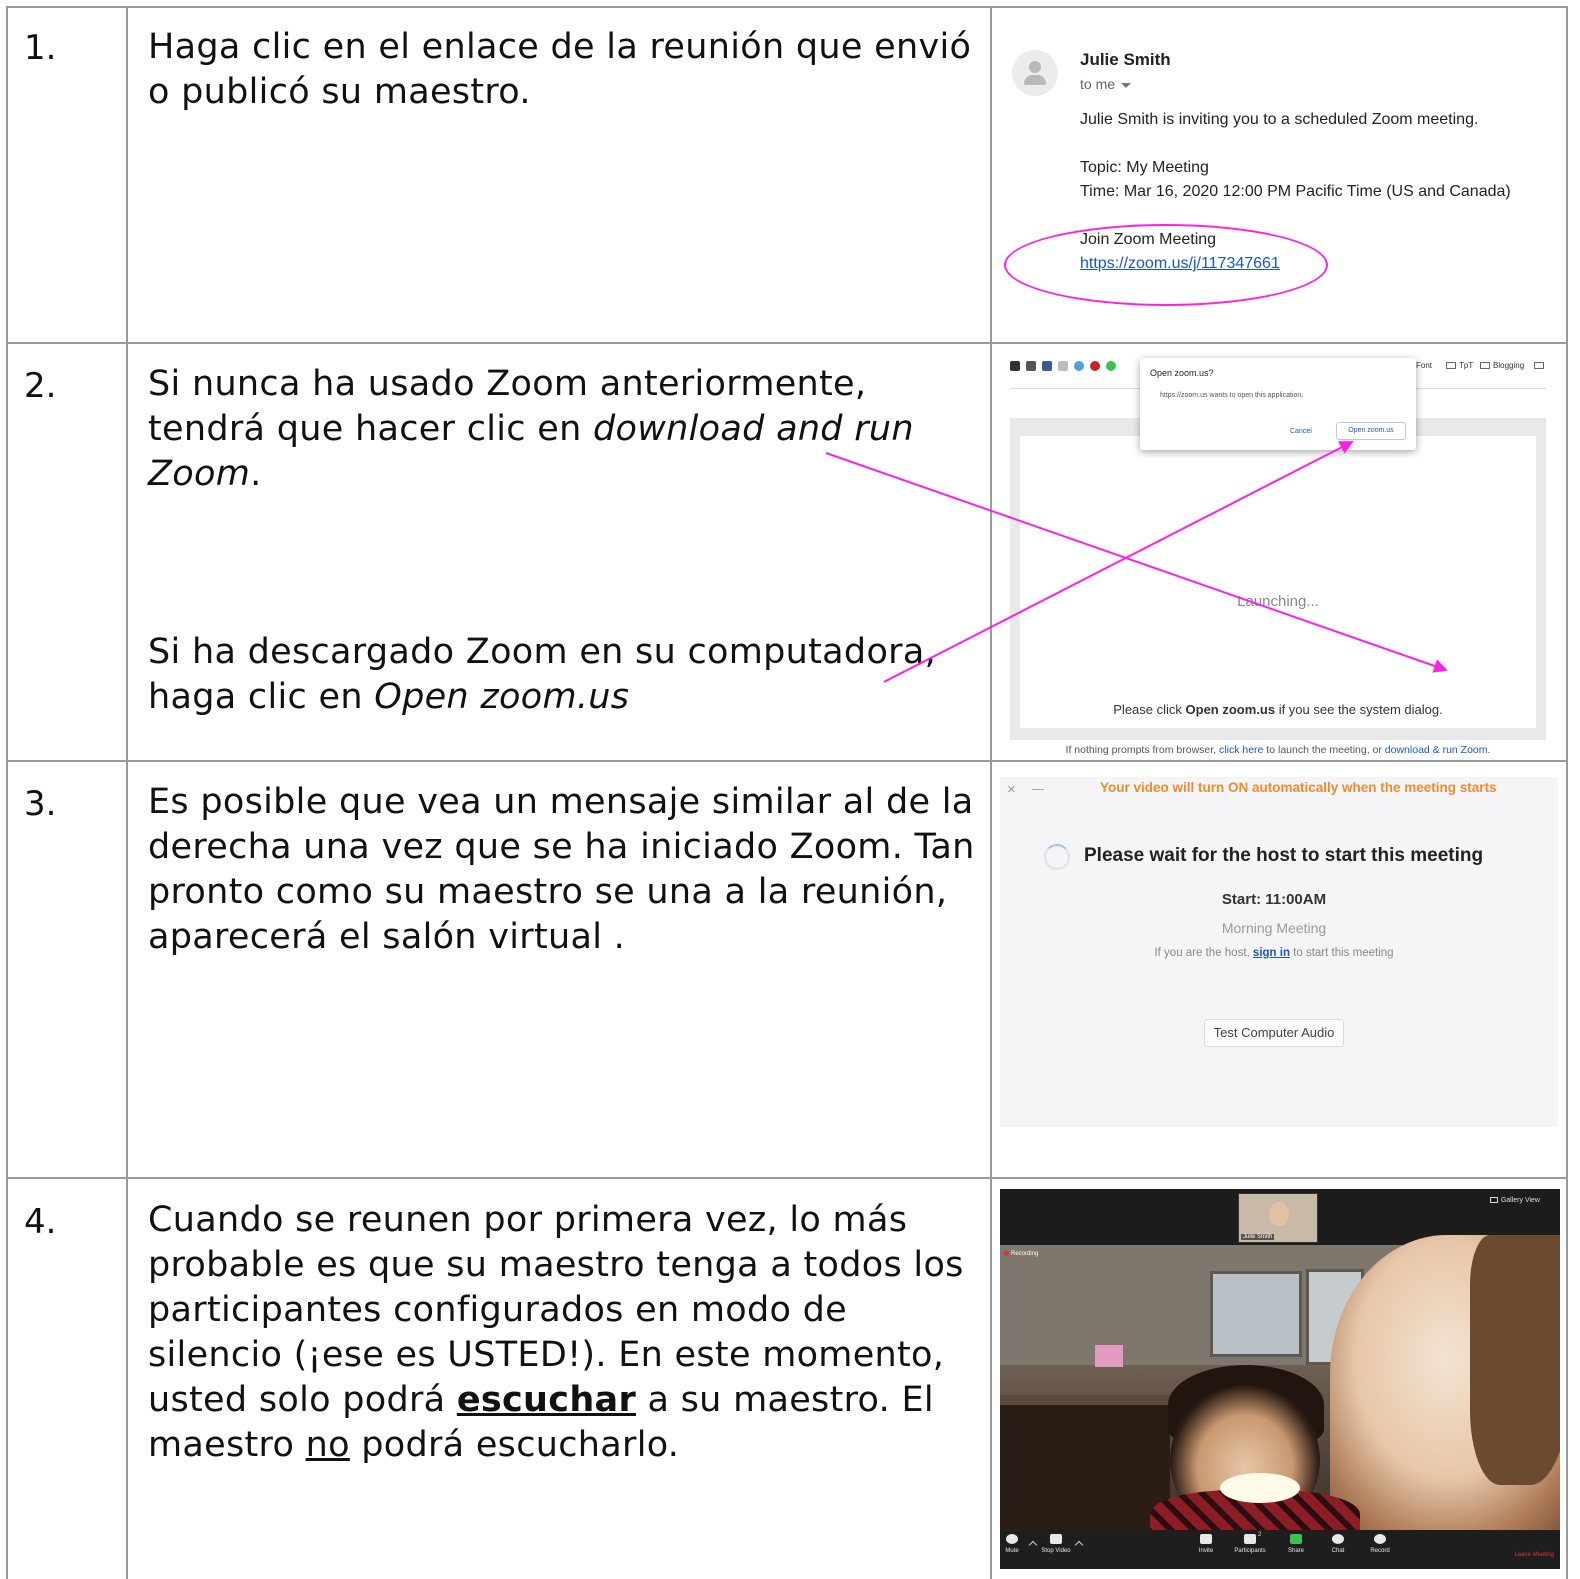  Describe the element at coordinates (1230, 709) in the screenshot. I see `hint-bold: Open zoom.us` at that location.